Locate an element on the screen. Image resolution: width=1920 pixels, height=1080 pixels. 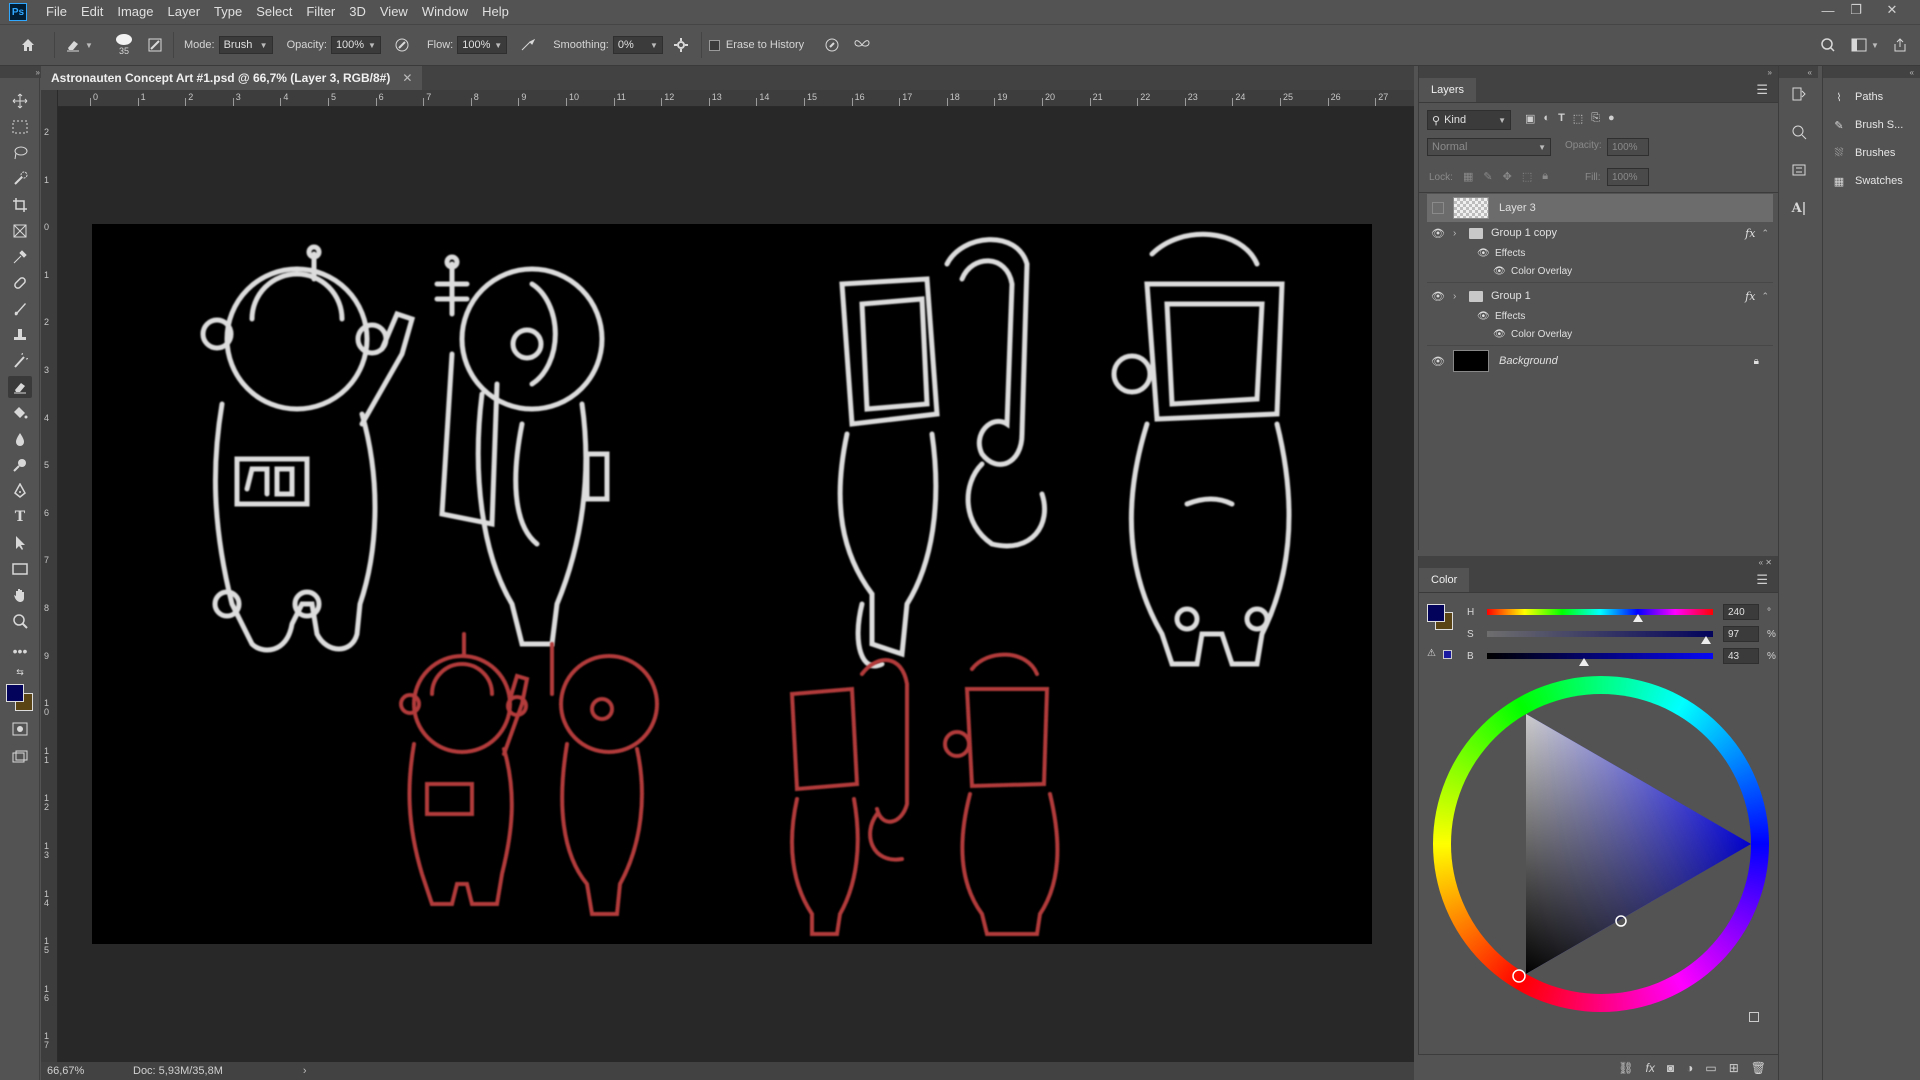
restore-icon: ❐ is located at coordinates (1856, 10).